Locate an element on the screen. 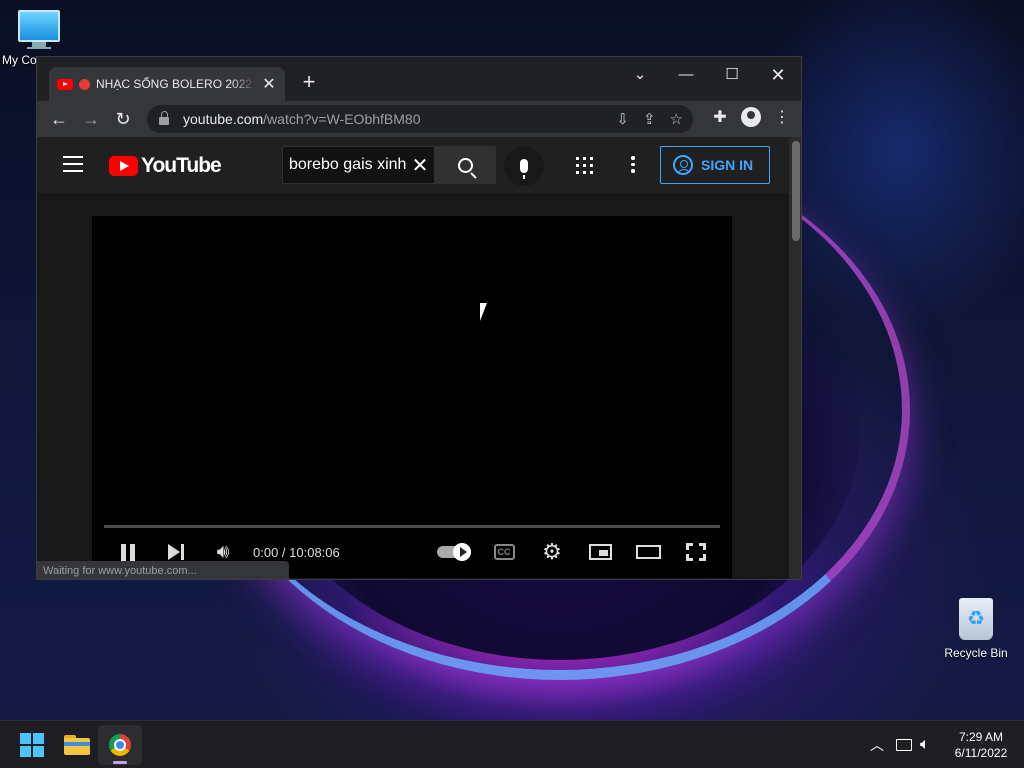 The image size is (1024, 768). clock-date: 6/11/2022 is located at coordinates (981, 753).